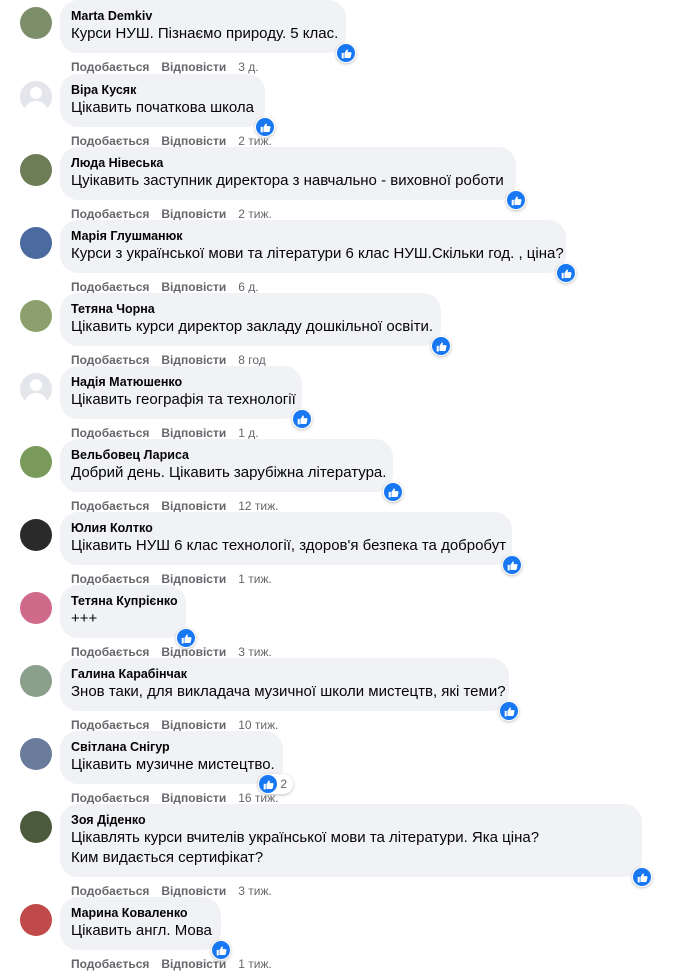 Image resolution: width=689 pixels, height=974 pixels. Describe the element at coordinates (258, 798) in the screenshot. I see `comment-timestamp: 16 тиж.` at that location.